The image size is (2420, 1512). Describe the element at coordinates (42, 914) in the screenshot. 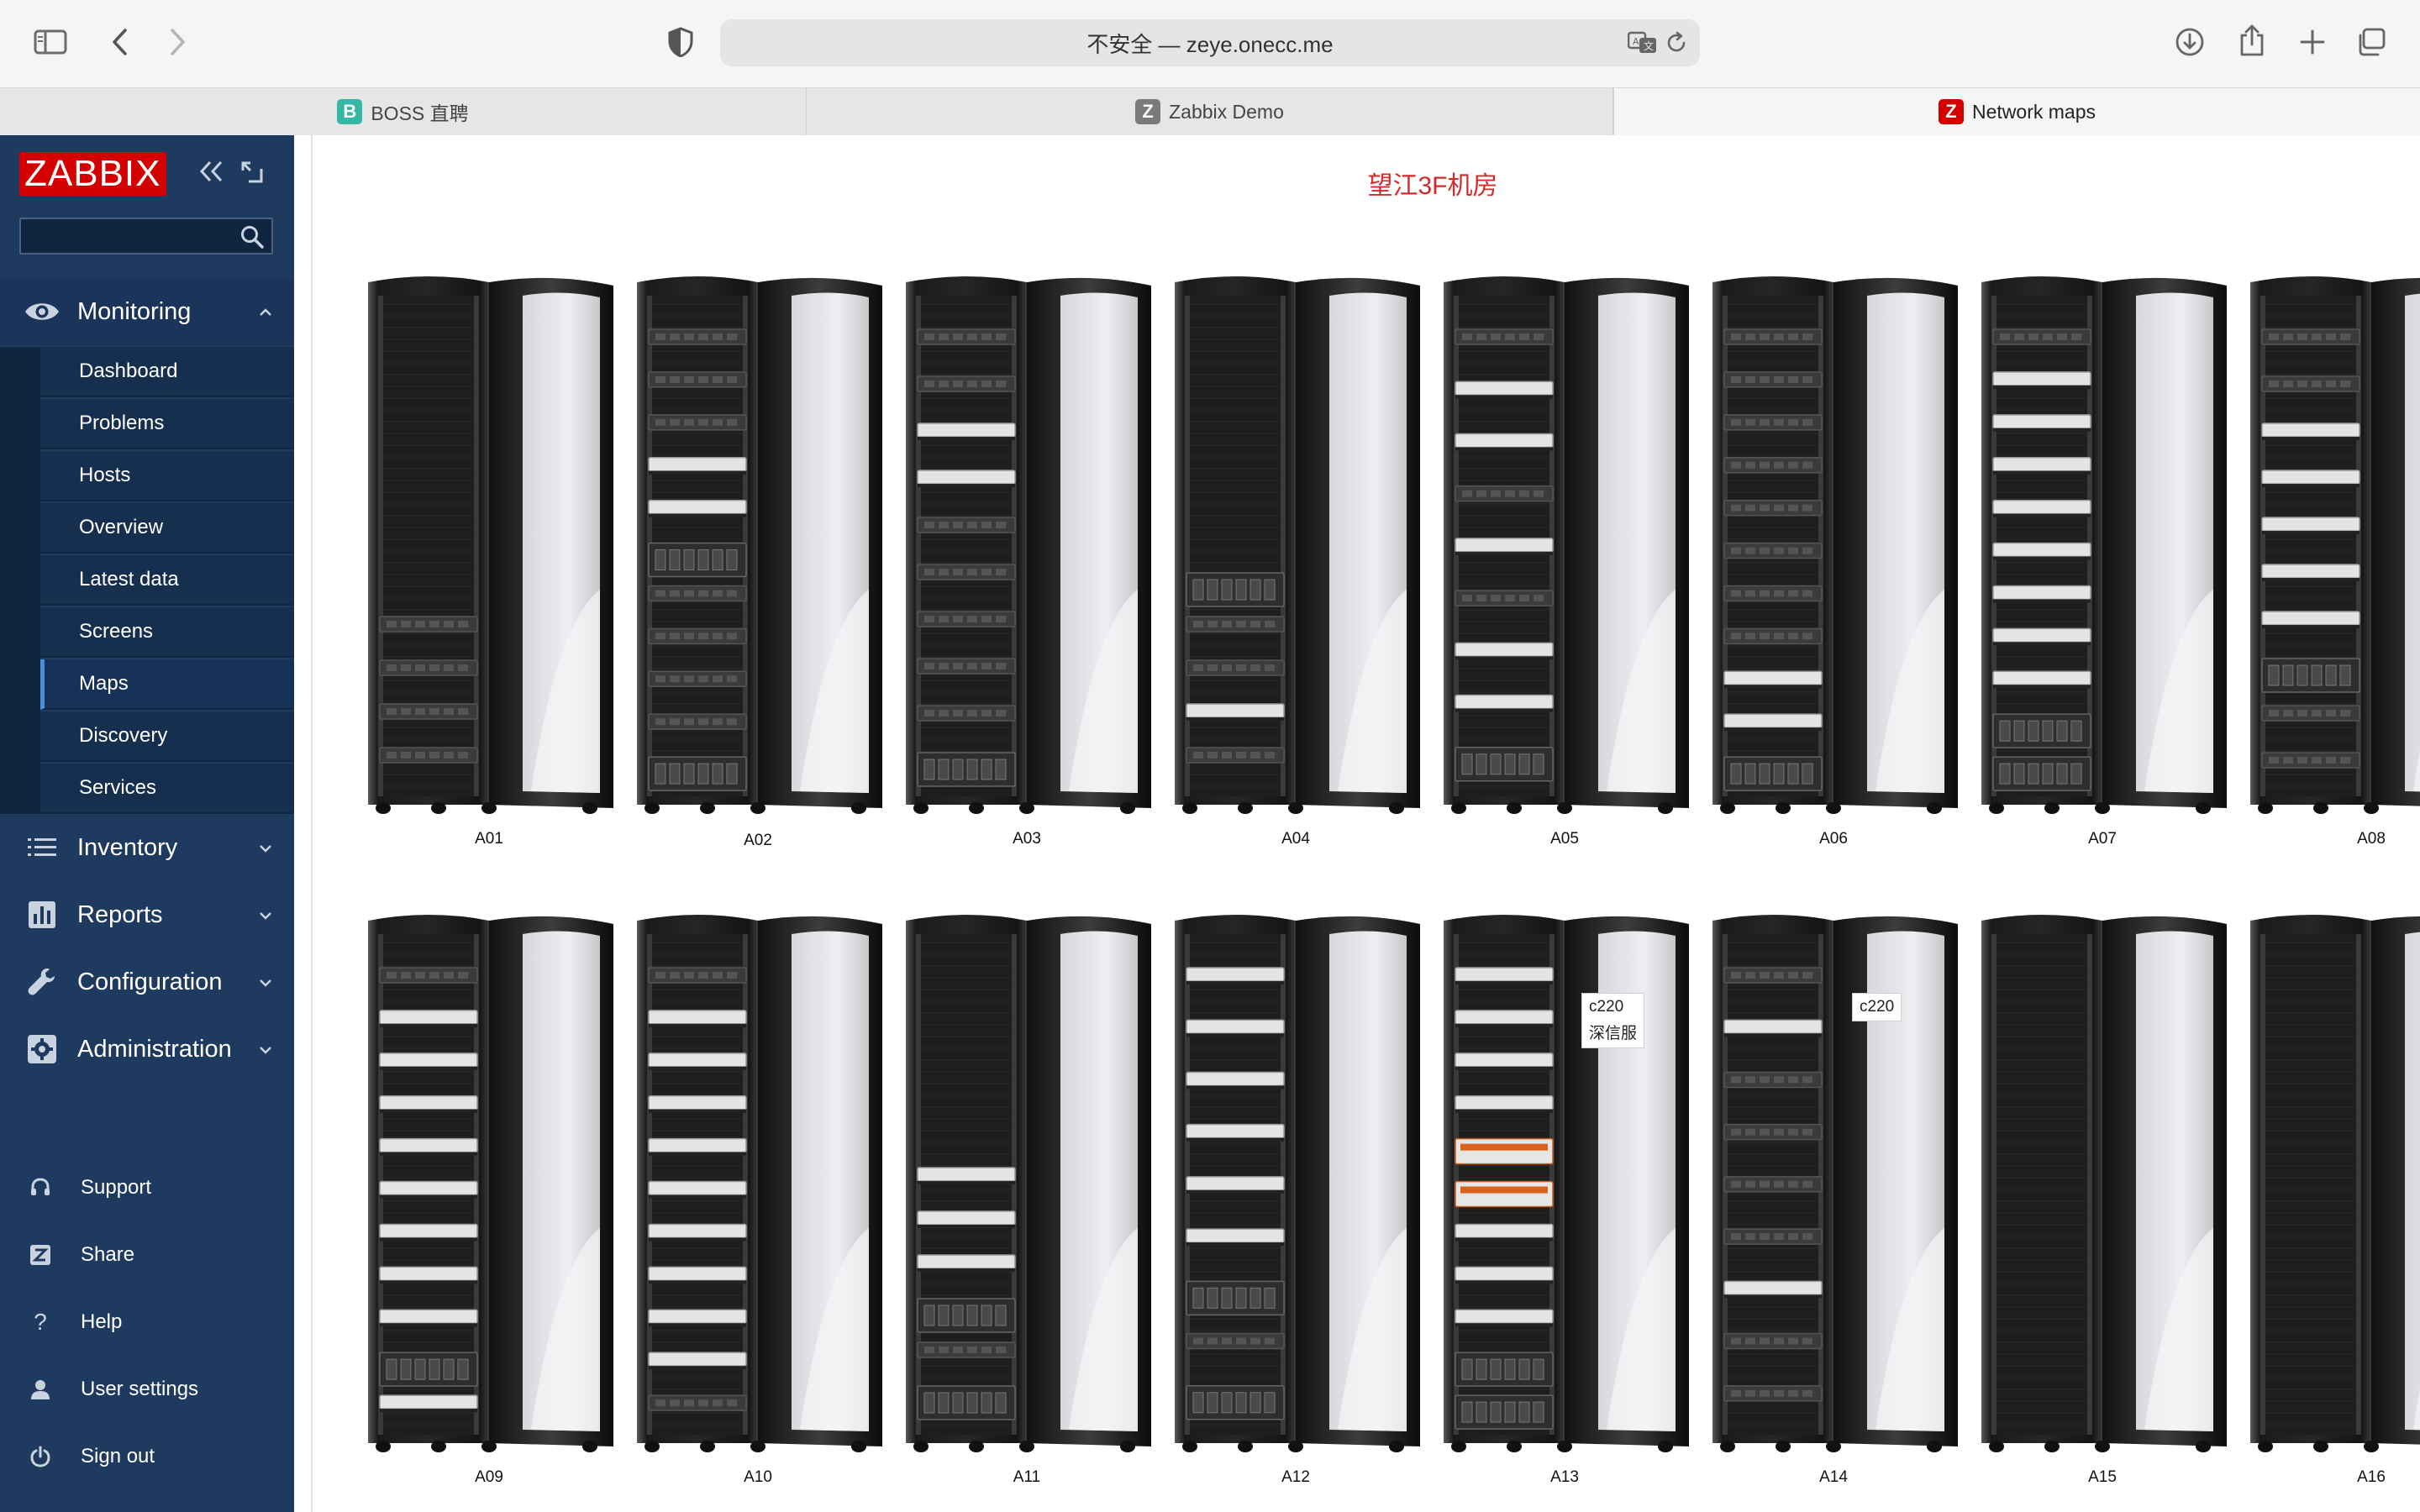

I see `chart-icon` at that location.